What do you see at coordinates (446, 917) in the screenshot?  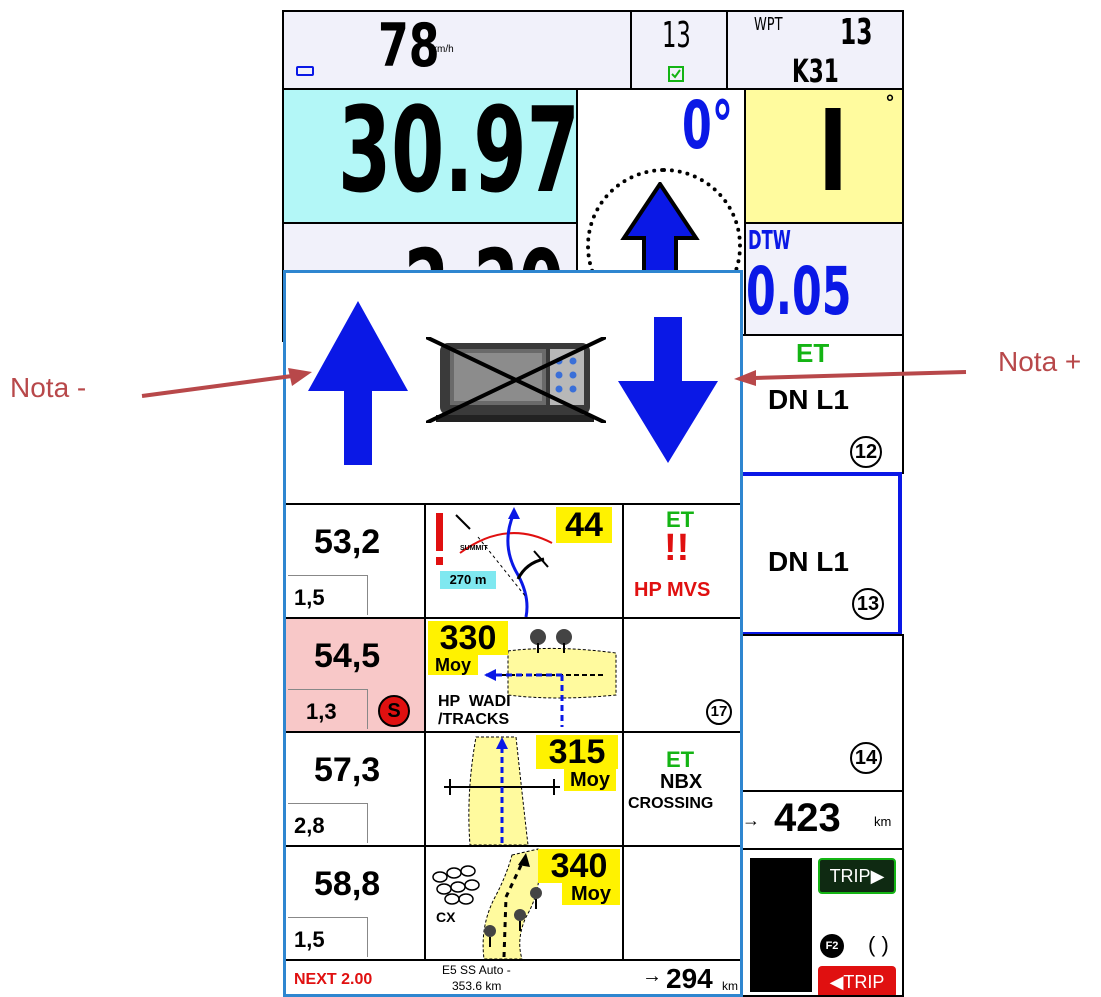 I see `row-cx: CX` at bounding box center [446, 917].